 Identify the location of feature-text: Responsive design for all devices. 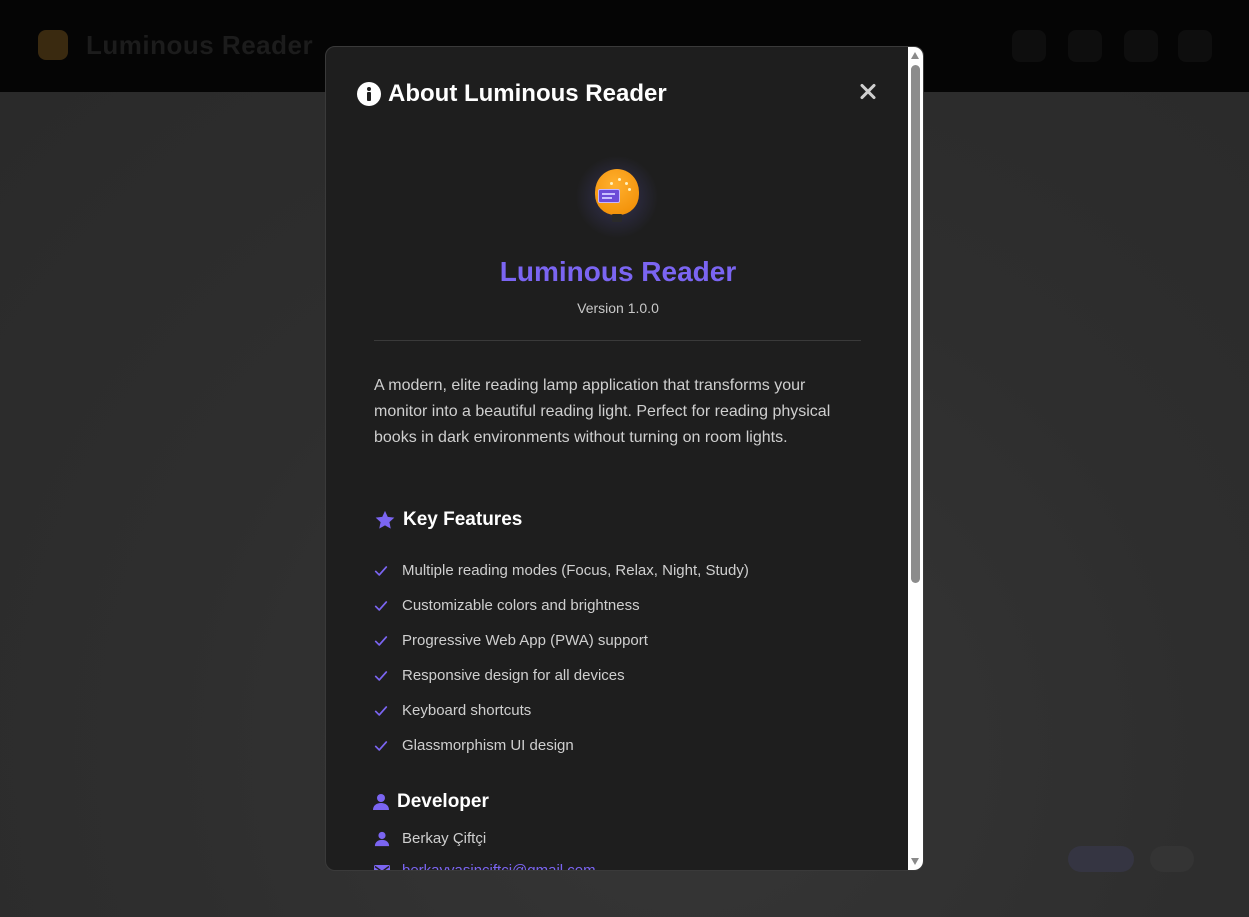
(513, 675).